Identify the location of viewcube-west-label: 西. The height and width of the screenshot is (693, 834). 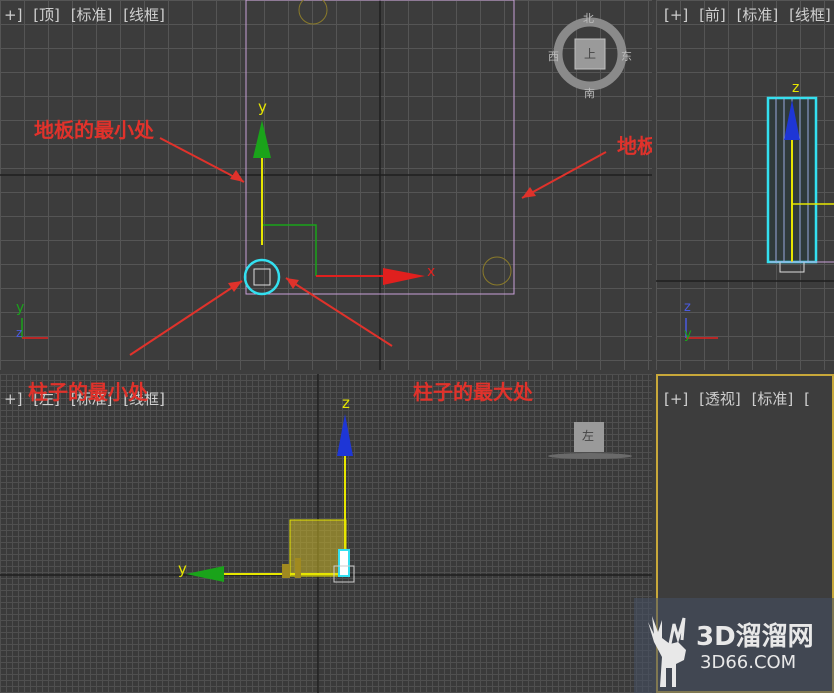
(553, 56).